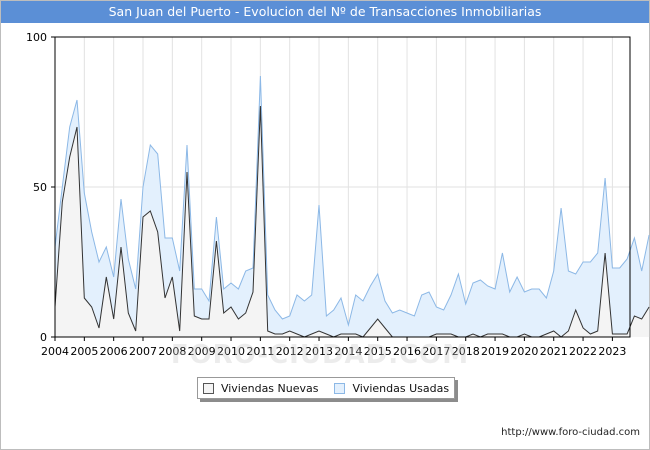  What do you see at coordinates (320, 355) in the screenshot?
I see `watermark: FORO-CIUDAD.COM` at bounding box center [320, 355].